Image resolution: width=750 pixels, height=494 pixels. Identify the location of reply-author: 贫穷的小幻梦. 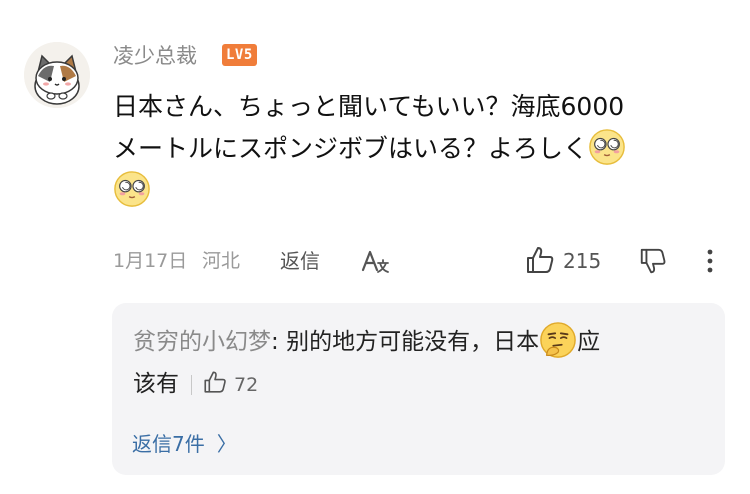
(202, 342).